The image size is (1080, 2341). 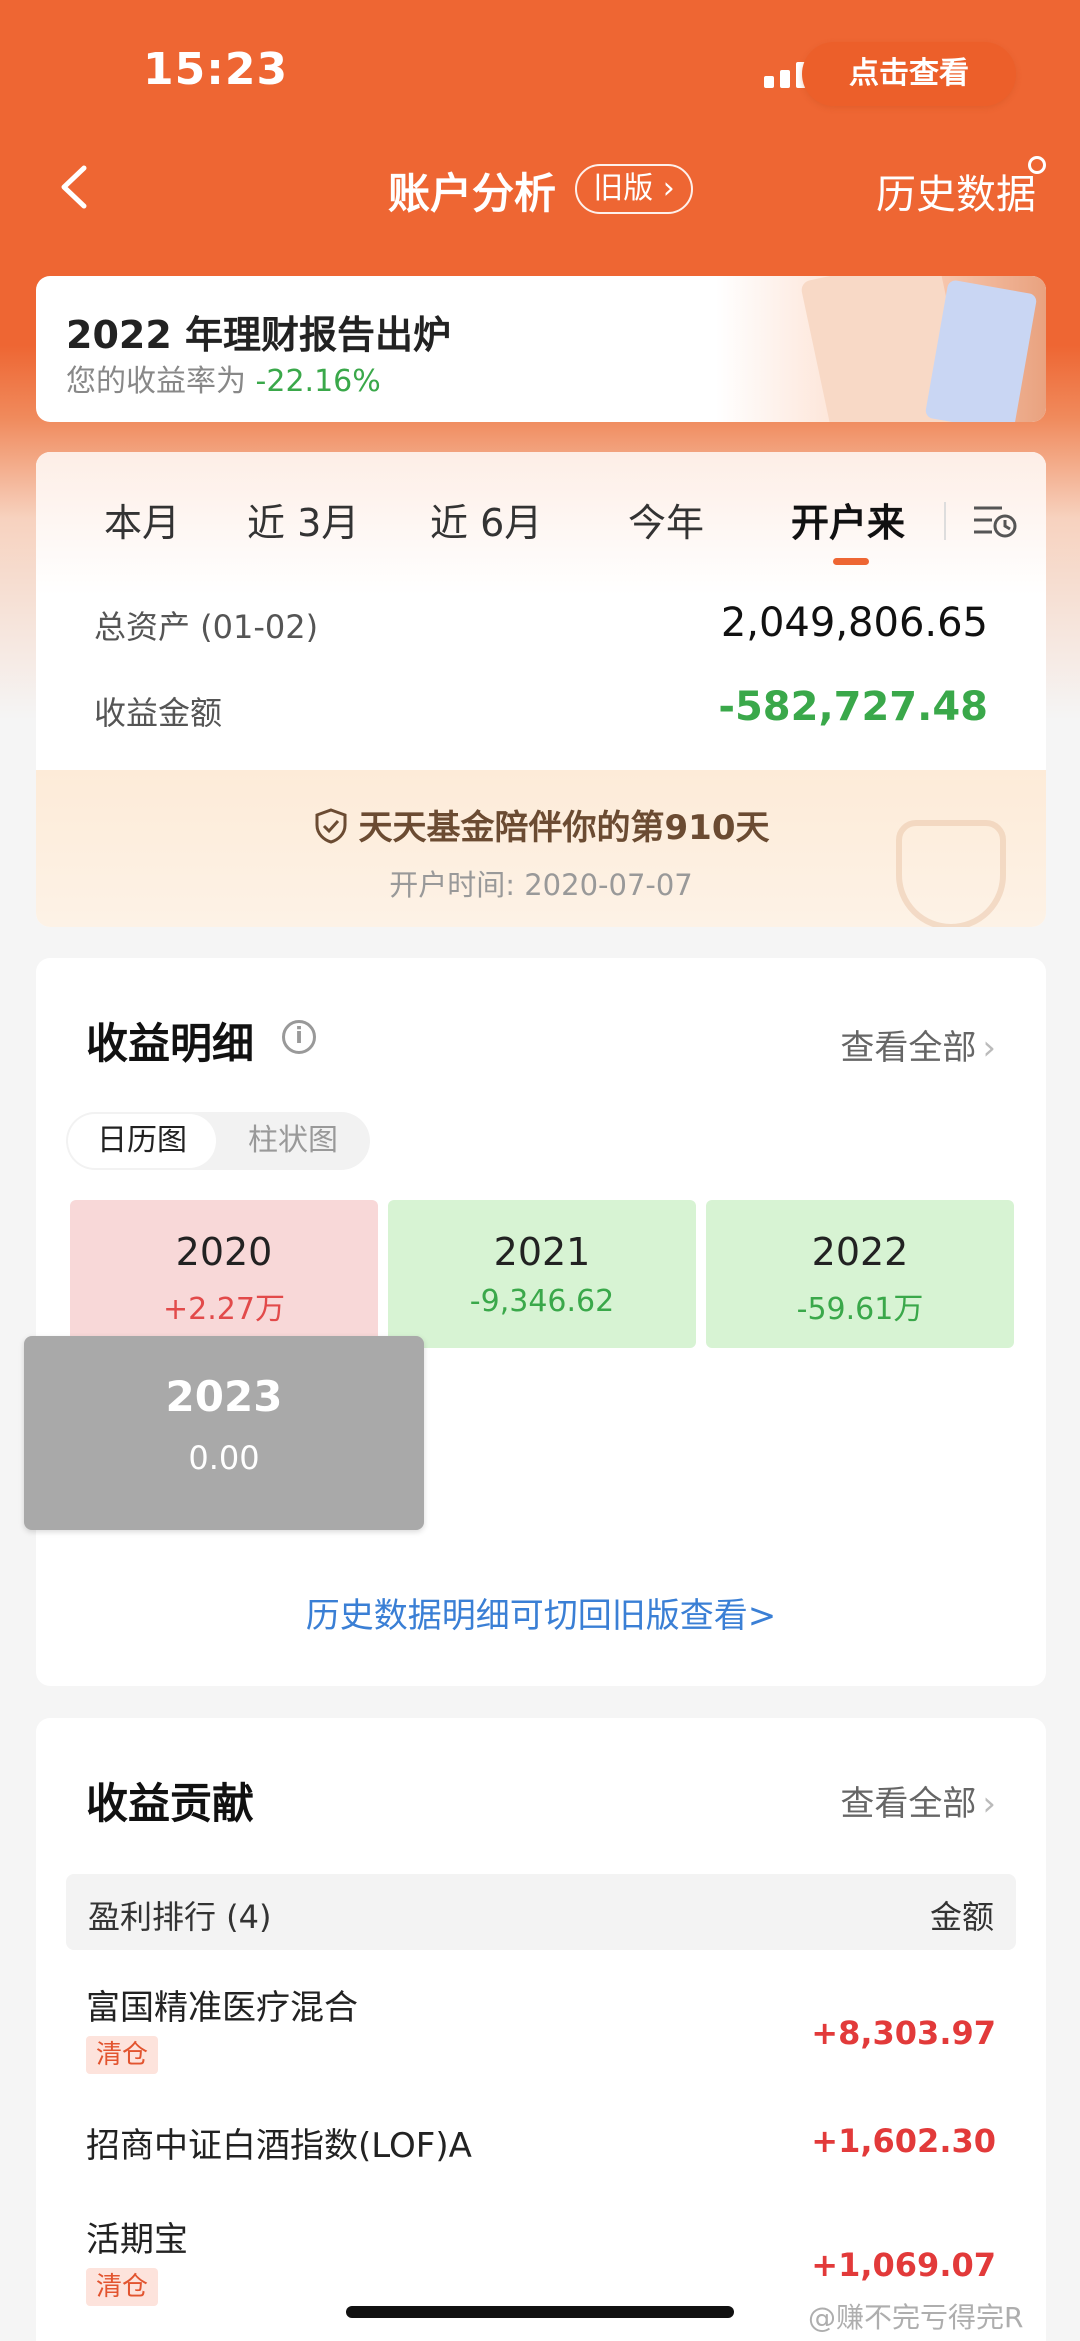 I want to click on contribution-see-all: 查看全部 ›, so click(x=918, y=1800).